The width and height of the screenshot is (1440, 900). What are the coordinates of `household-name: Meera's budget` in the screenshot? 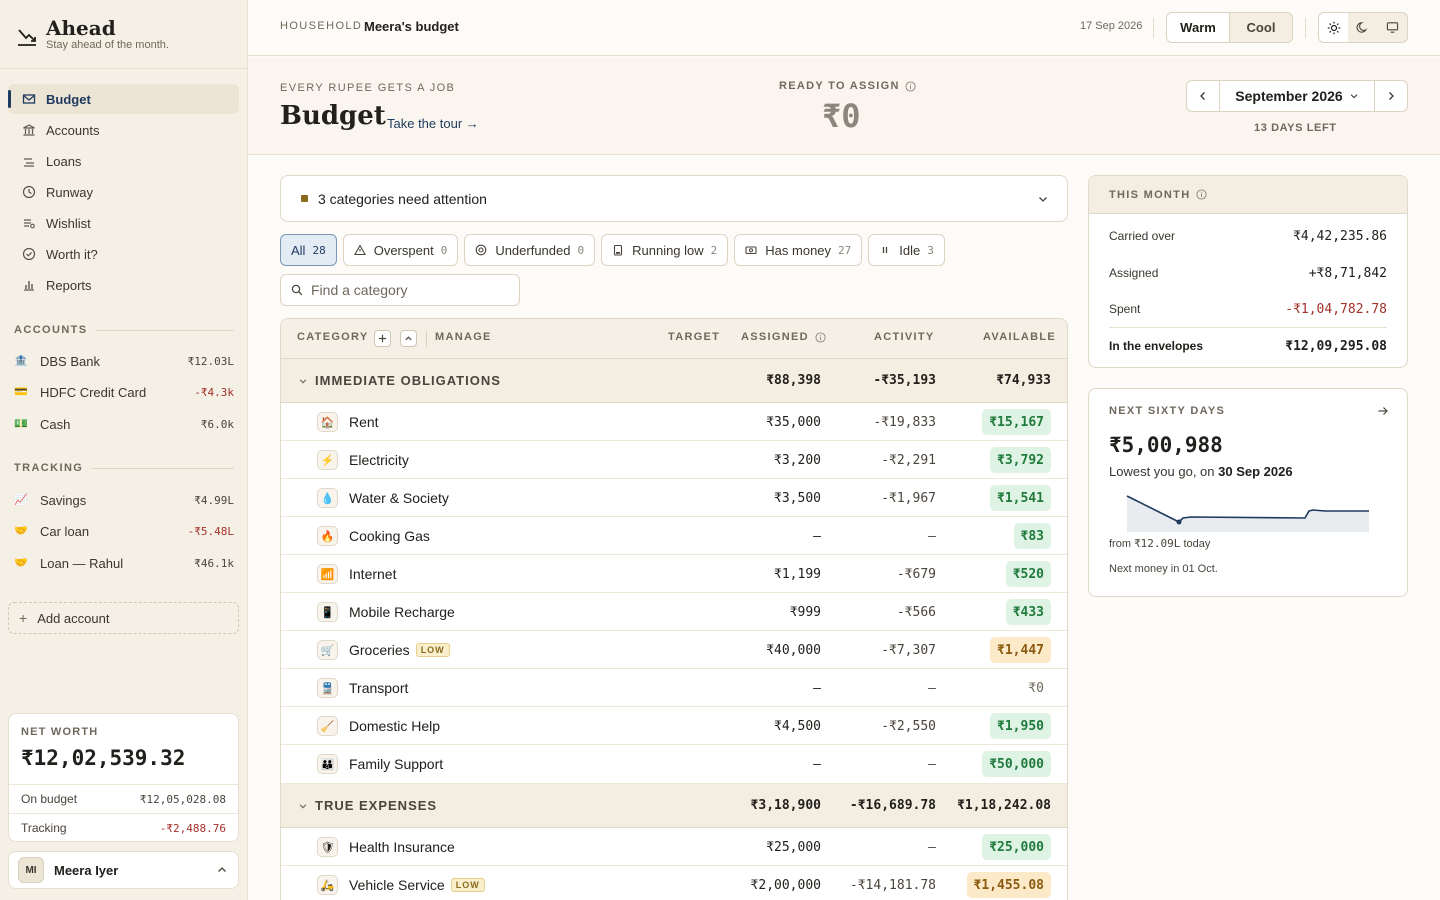 It's located at (411, 26).